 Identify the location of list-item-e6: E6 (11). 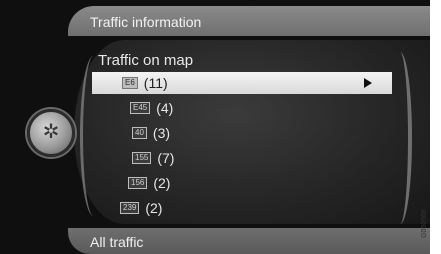
(242, 83).